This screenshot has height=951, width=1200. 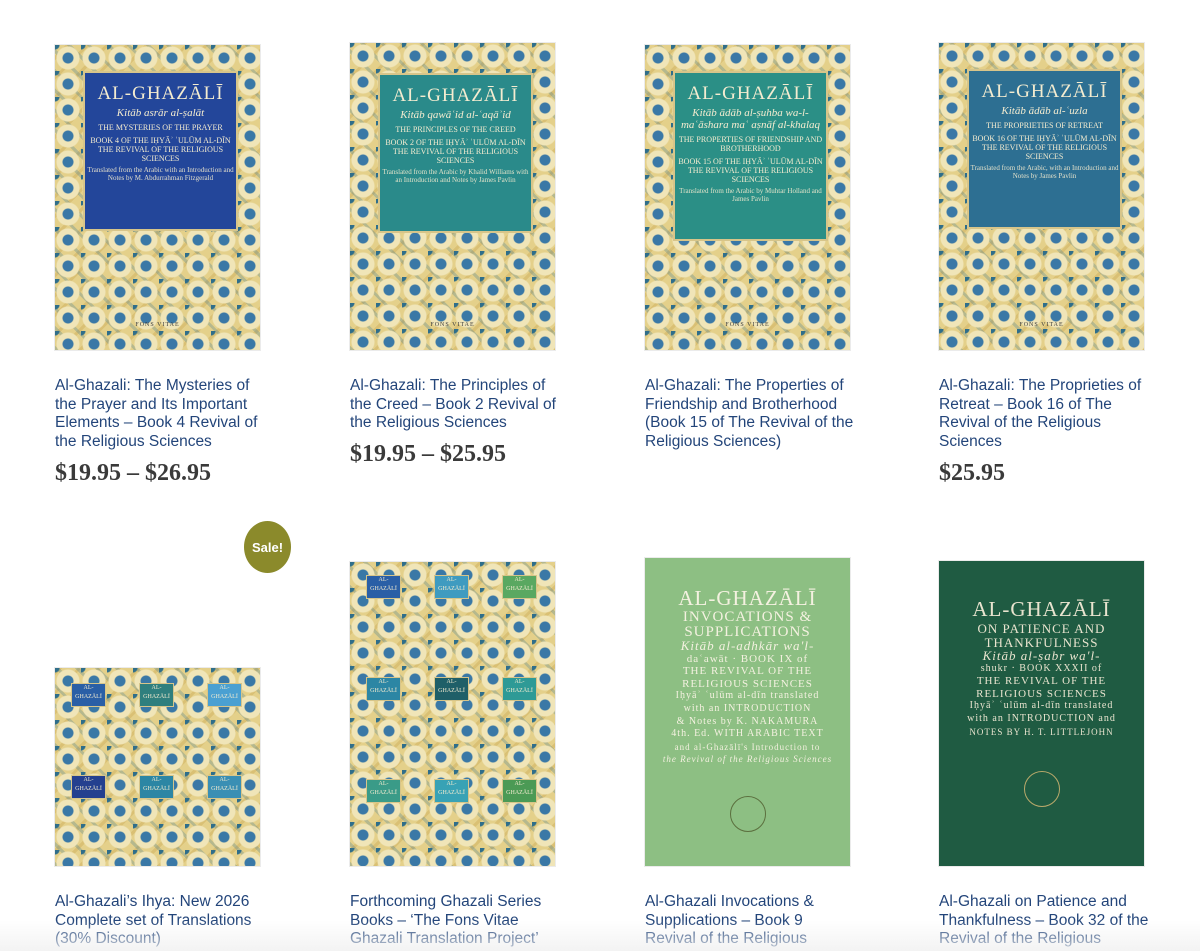 I want to click on cover-line: & Notes by K. NAKAMURA, so click(x=747, y=721).